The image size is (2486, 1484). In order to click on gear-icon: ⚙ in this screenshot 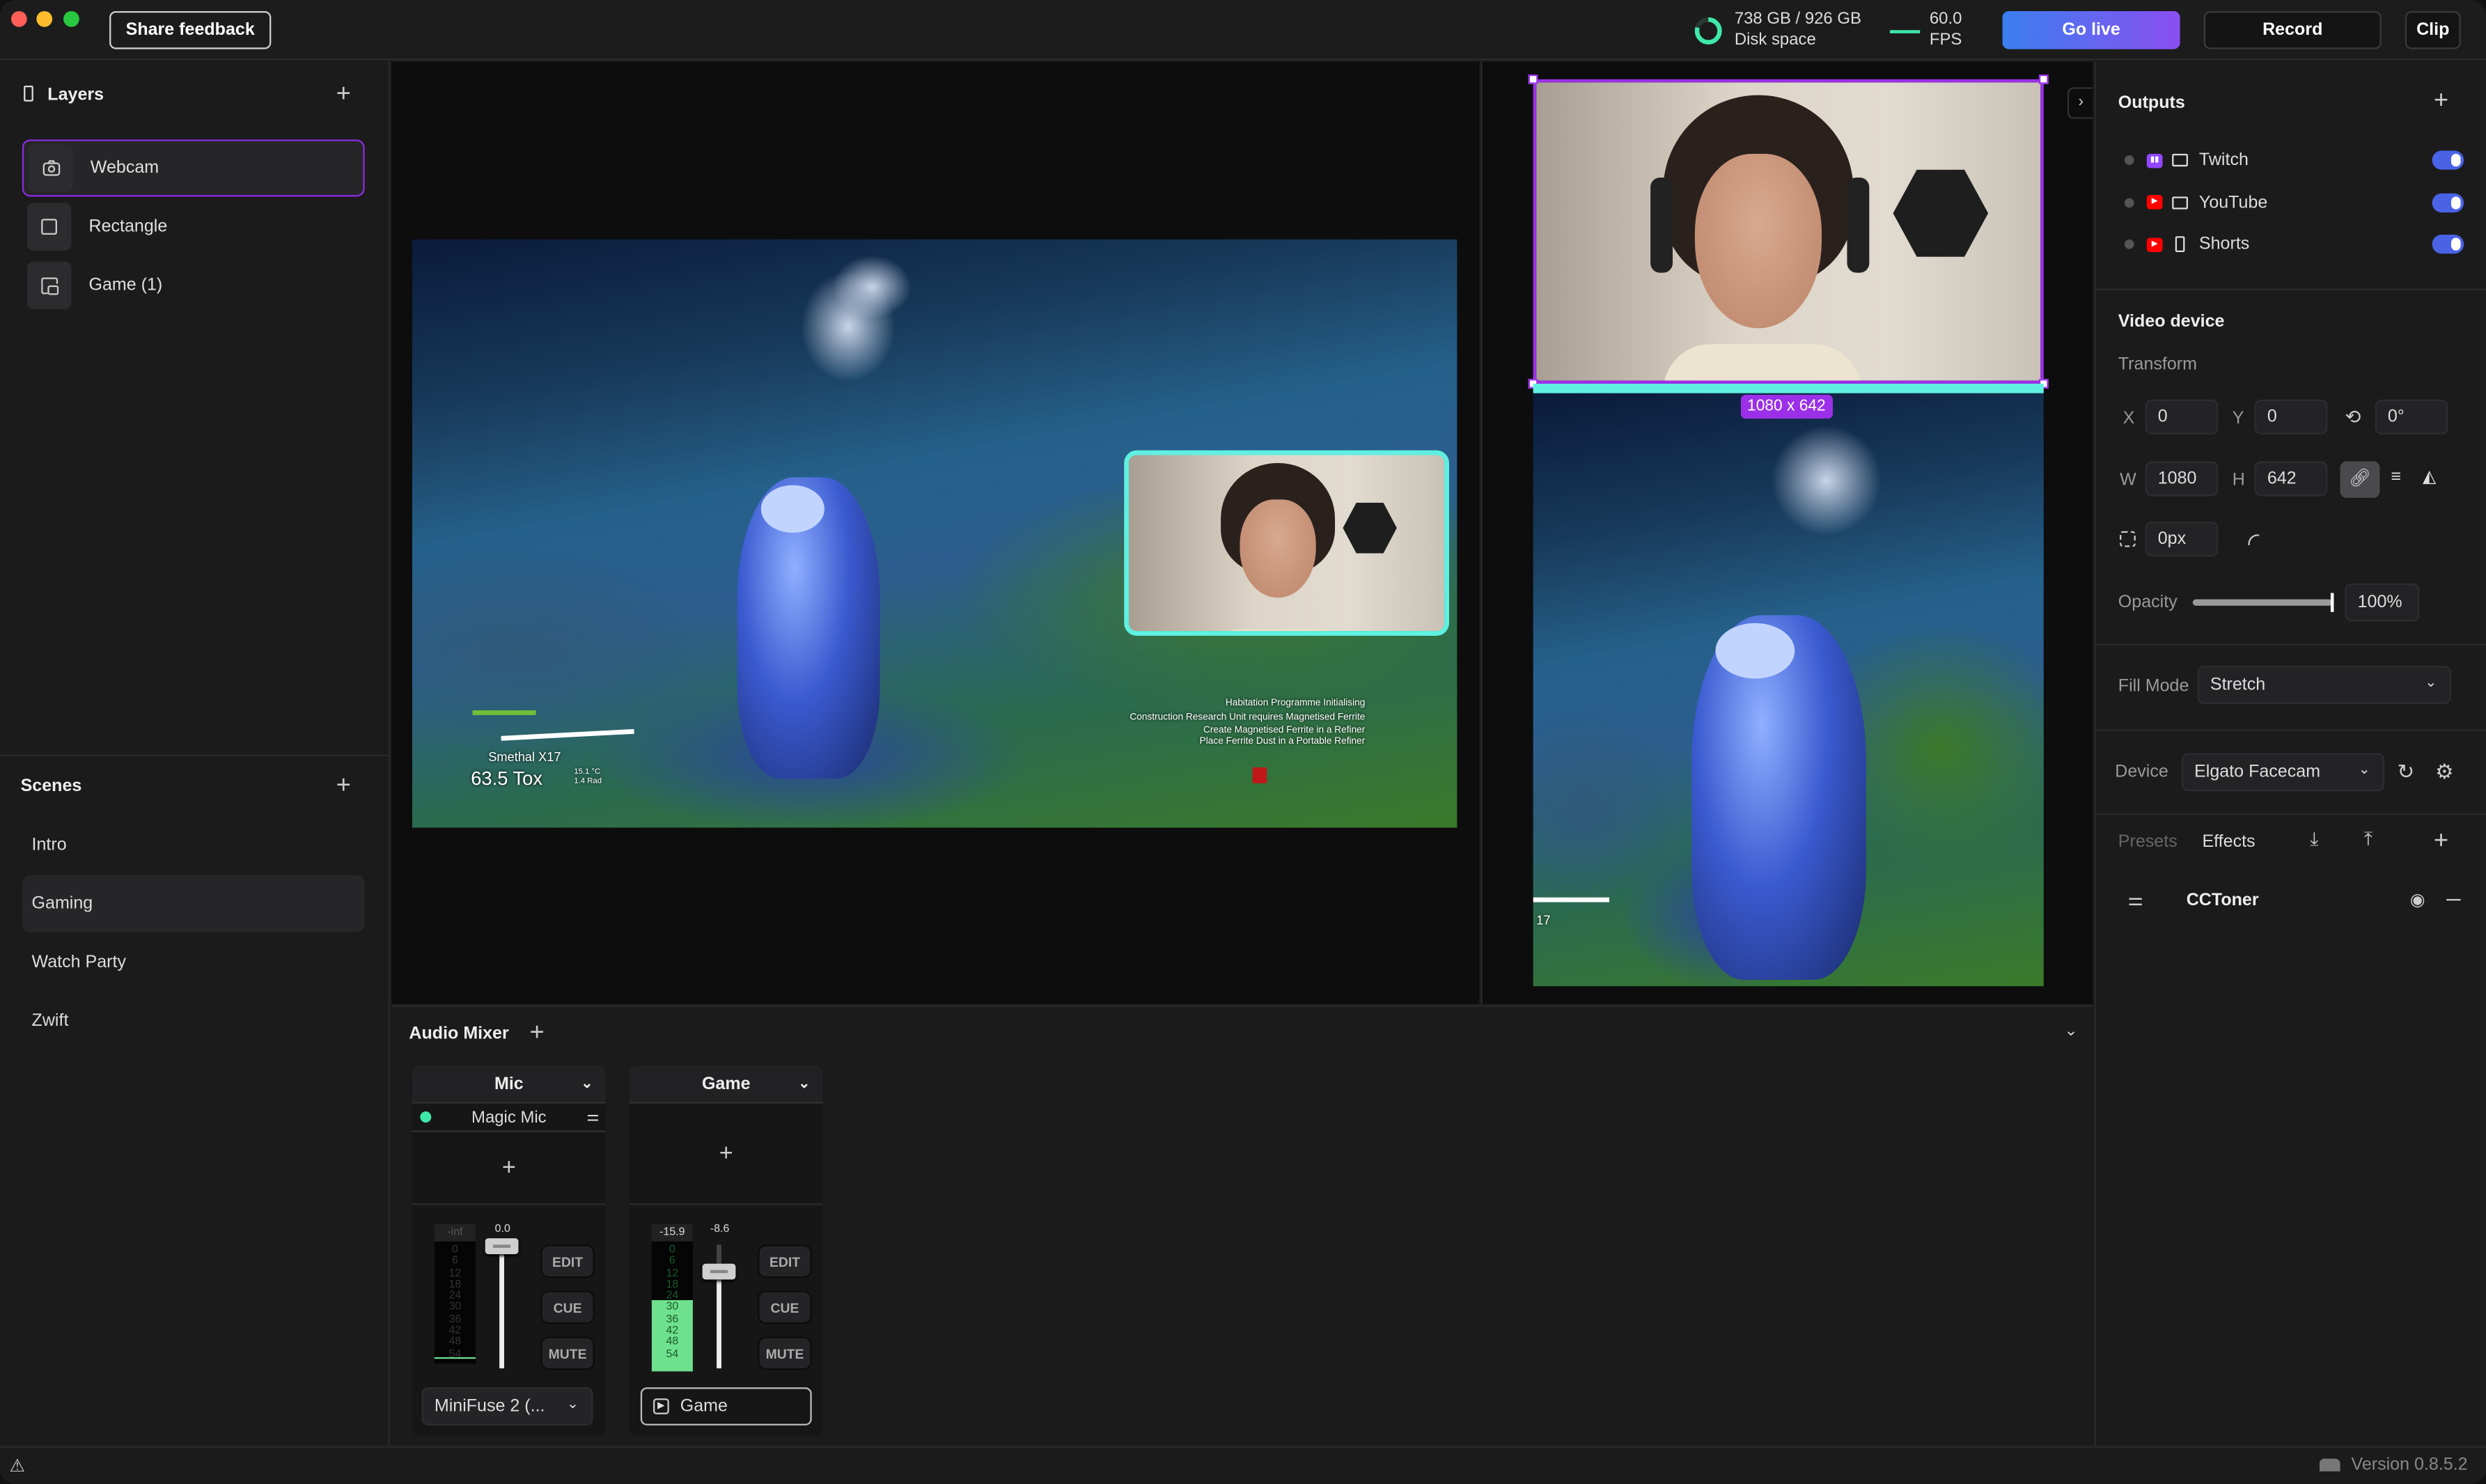, I will do `click(2444, 773)`.